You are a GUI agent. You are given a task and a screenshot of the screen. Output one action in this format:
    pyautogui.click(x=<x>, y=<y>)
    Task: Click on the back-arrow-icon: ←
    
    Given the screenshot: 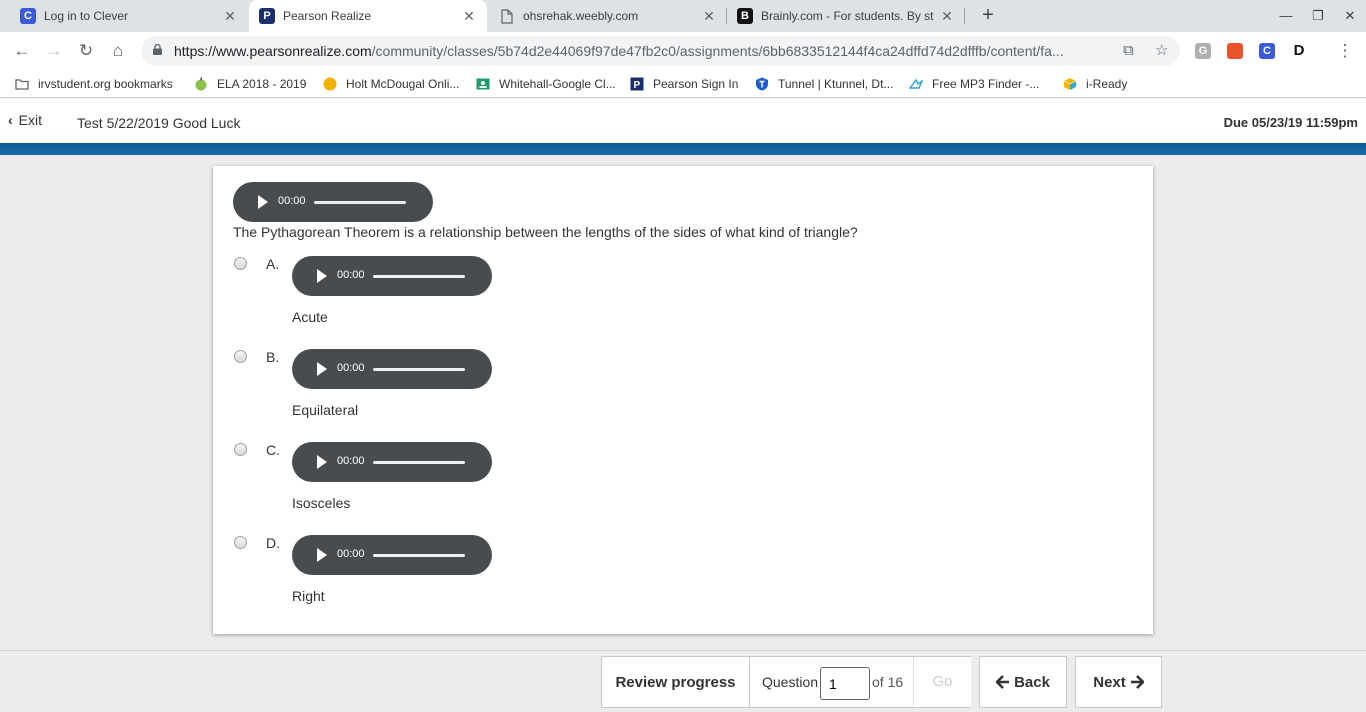 What is the action you would take?
    pyautogui.click(x=22, y=51)
    